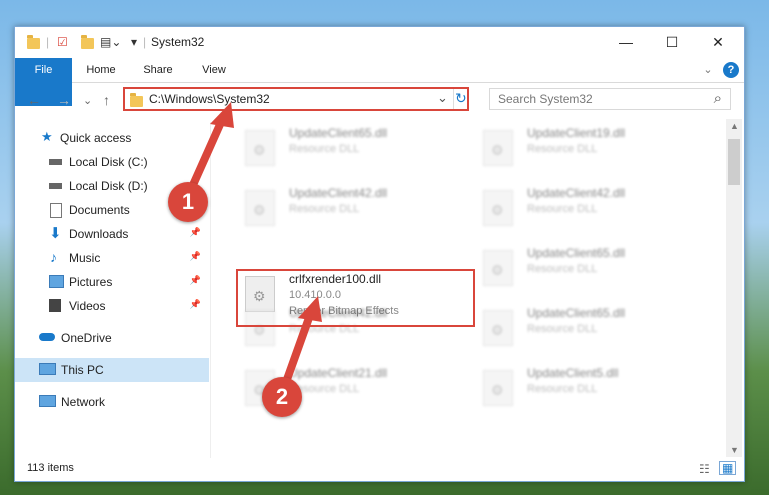 This screenshot has height=495, width=769. Describe the element at coordinates (379, 82) in the screenshot. I see `ribbon-tabs: File Home Share View ⌄ ?` at that location.